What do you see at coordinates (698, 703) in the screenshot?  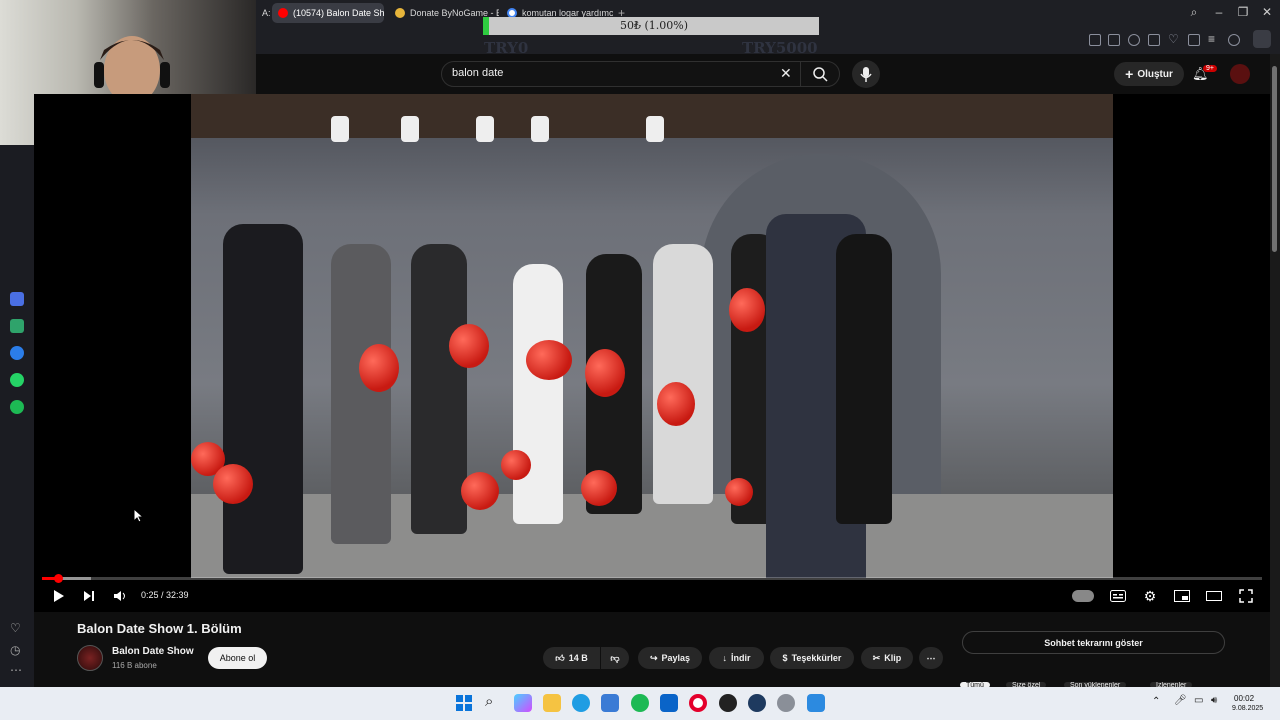 I see `opera-icon` at bounding box center [698, 703].